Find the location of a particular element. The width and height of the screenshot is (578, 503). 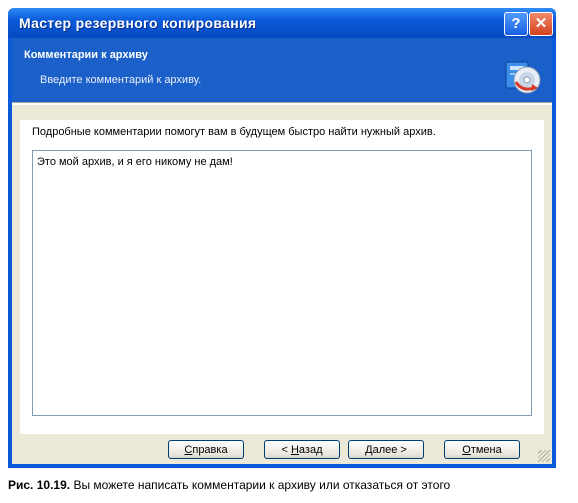

cancel-btn-accel: О is located at coordinates (466, 450).